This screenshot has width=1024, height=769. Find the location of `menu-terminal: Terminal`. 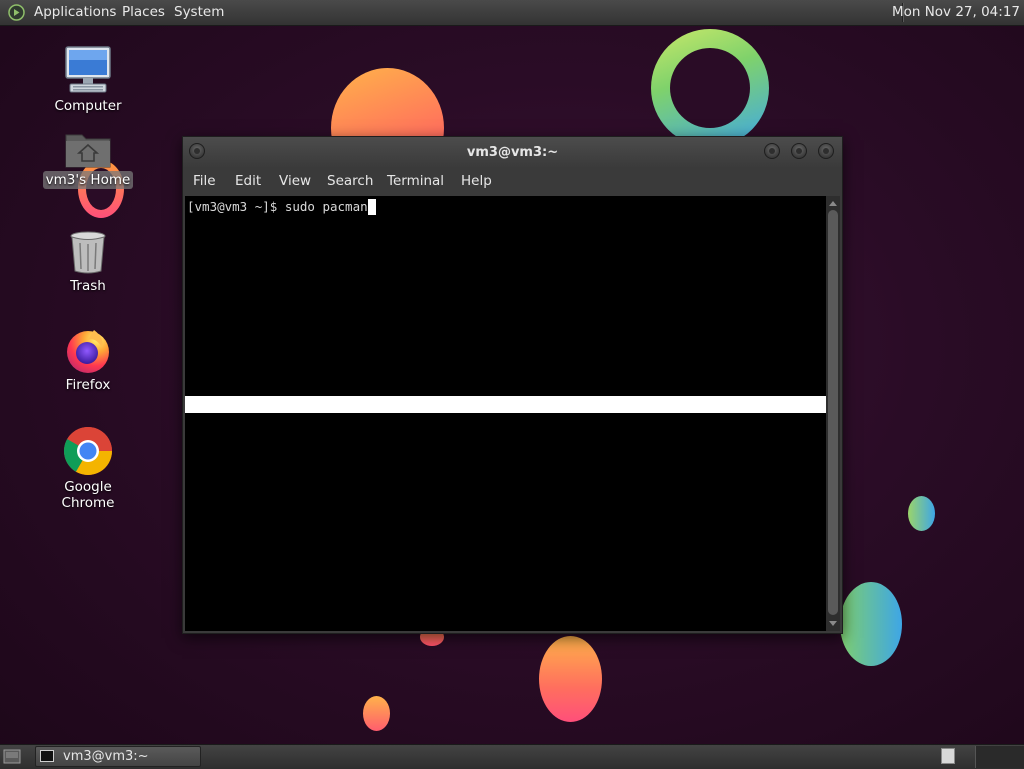

menu-terminal: Terminal is located at coordinates (415, 181).